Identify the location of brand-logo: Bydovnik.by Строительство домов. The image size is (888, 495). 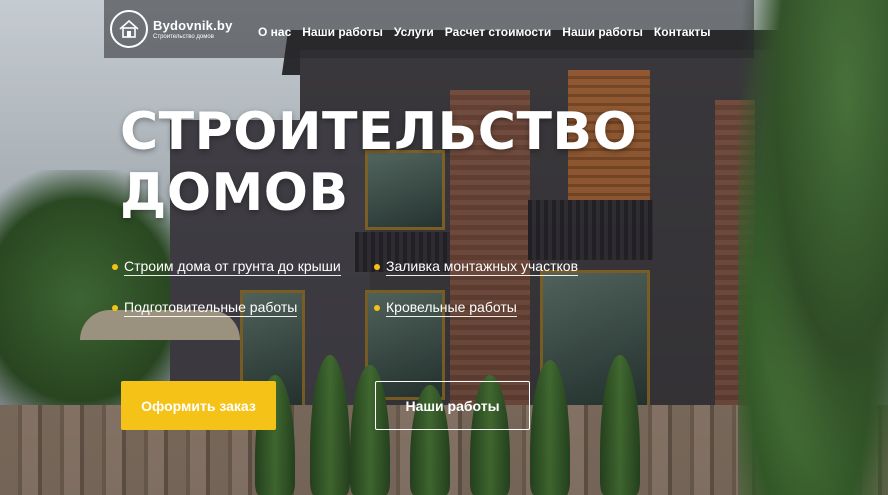
(171, 29).